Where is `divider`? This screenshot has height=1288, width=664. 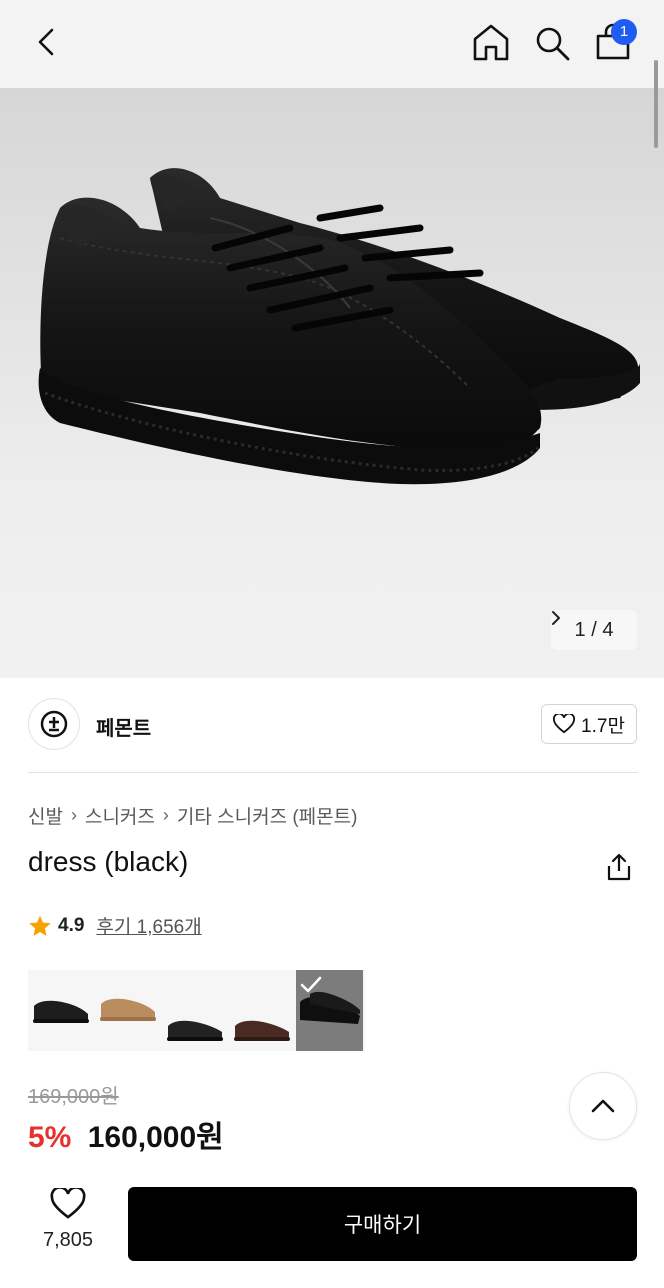
divider is located at coordinates (333, 772).